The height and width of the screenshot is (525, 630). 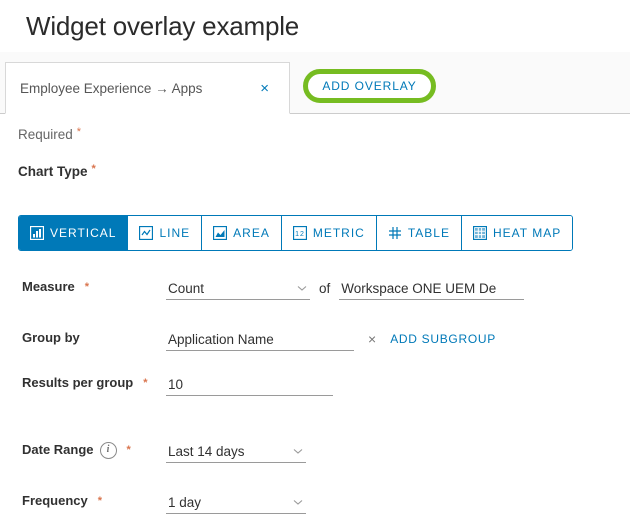 I want to click on date-range-select: Last 14 days, so click(x=236, y=451).